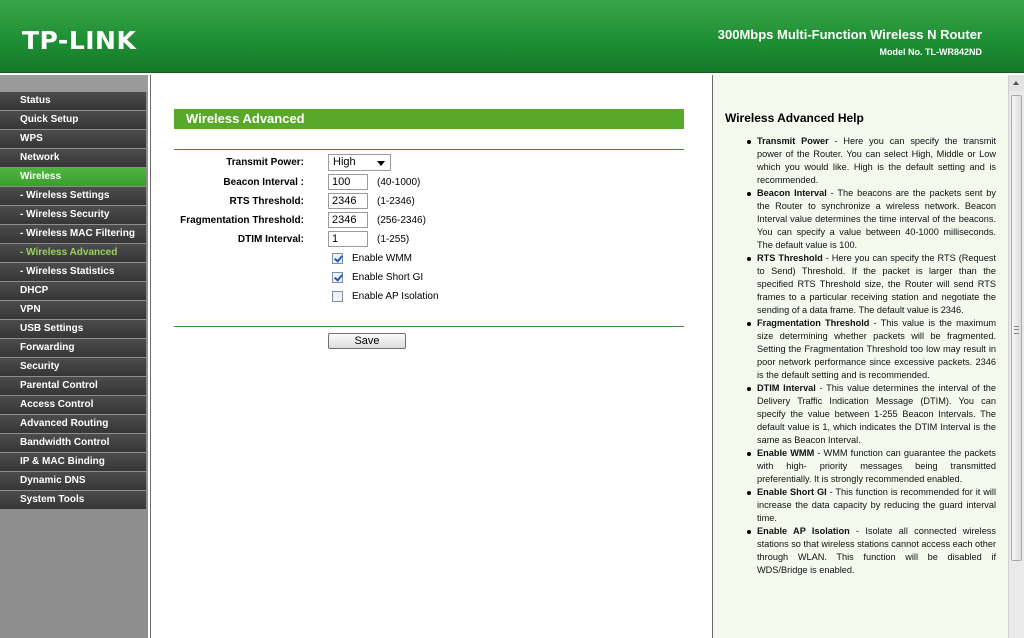  Describe the element at coordinates (73, 196) in the screenshot. I see `sidebar-item-wireless-settings: - Wireless Settings` at that location.